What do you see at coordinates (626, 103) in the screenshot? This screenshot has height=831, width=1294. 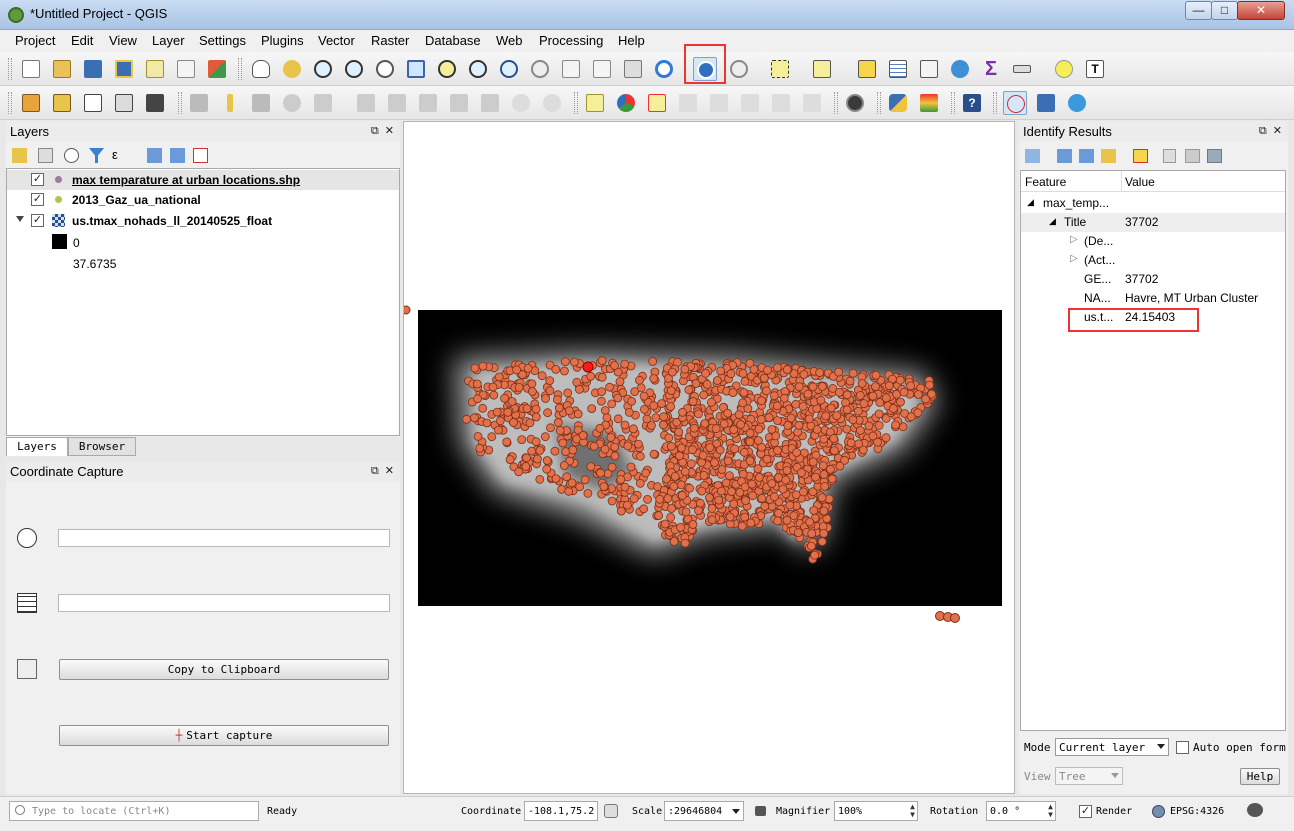 I see `diagram-options-icon` at bounding box center [626, 103].